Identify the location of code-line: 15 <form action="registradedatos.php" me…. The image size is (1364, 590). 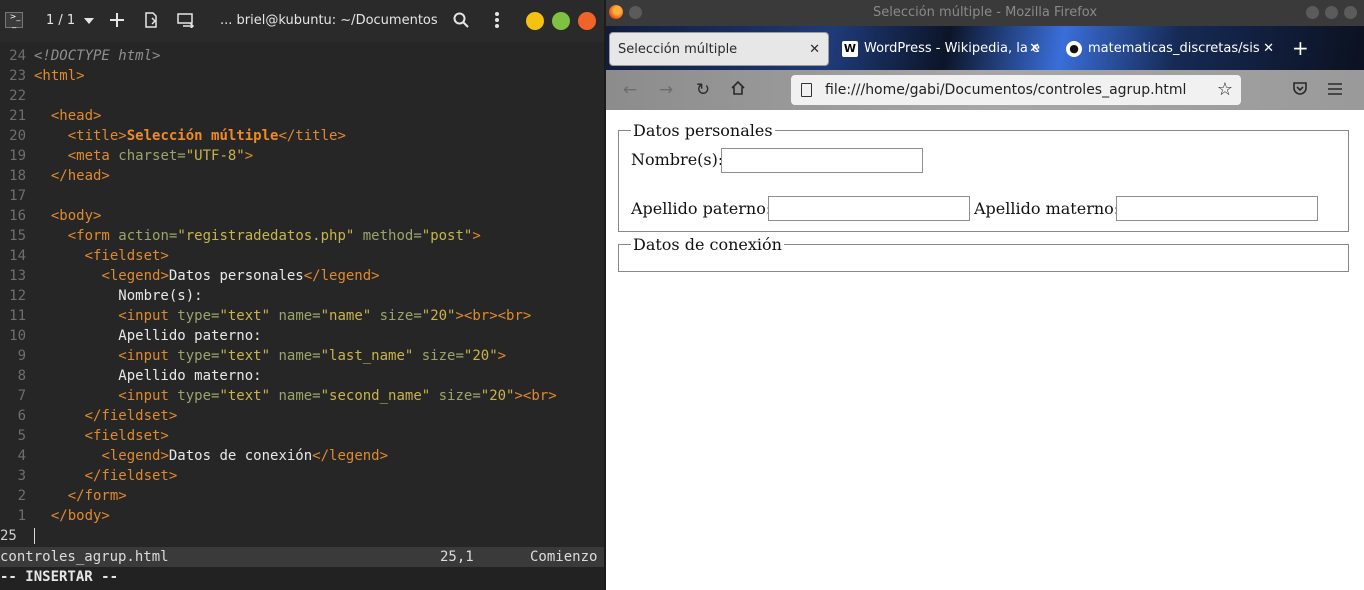
(302, 236).